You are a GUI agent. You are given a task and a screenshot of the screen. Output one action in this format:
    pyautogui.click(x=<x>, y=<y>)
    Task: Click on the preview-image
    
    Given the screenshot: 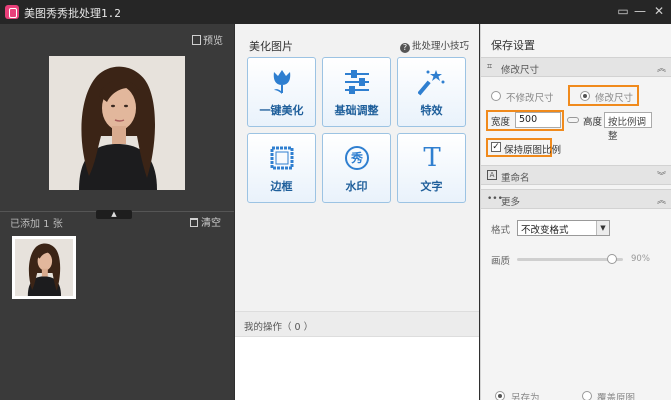 What is the action you would take?
    pyautogui.click(x=117, y=123)
    